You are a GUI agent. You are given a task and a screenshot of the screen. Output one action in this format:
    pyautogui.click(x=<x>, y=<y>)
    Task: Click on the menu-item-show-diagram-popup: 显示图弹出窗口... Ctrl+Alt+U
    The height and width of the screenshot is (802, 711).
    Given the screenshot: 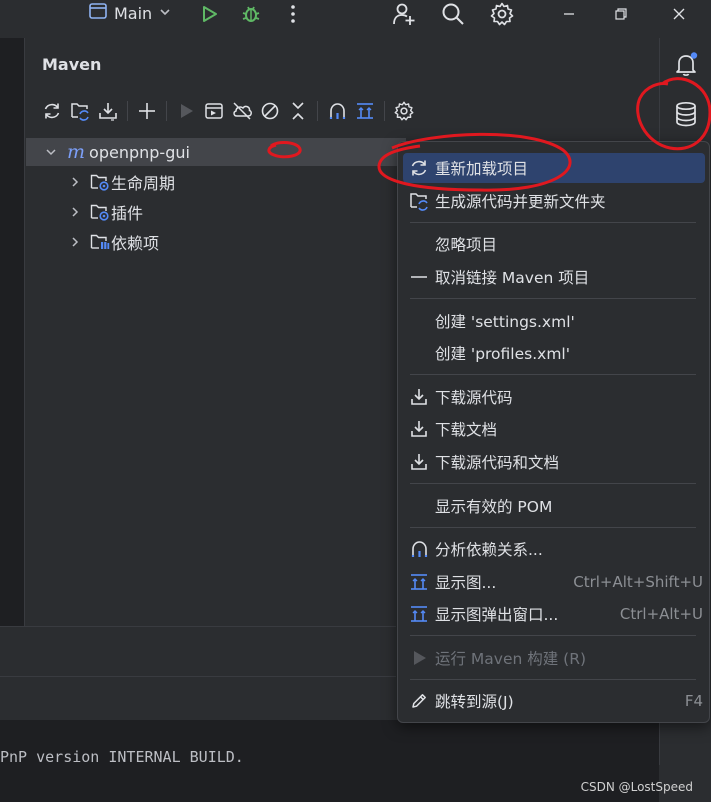 What is the action you would take?
    pyautogui.click(x=554, y=614)
    